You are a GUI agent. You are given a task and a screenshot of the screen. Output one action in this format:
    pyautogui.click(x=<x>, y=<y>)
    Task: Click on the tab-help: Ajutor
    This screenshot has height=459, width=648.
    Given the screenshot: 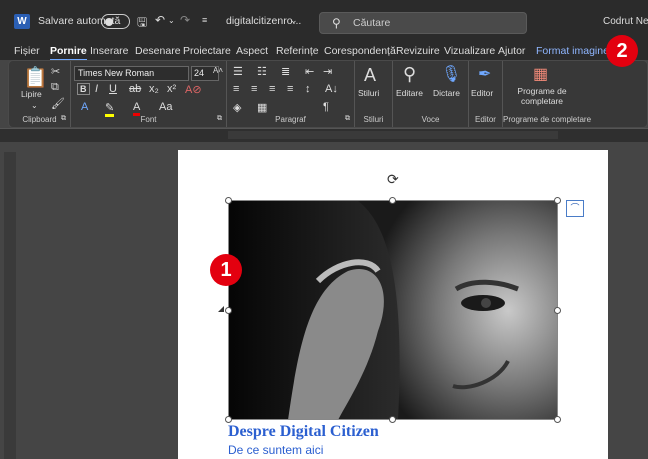 What is the action you would take?
    pyautogui.click(x=511, y=51)
    